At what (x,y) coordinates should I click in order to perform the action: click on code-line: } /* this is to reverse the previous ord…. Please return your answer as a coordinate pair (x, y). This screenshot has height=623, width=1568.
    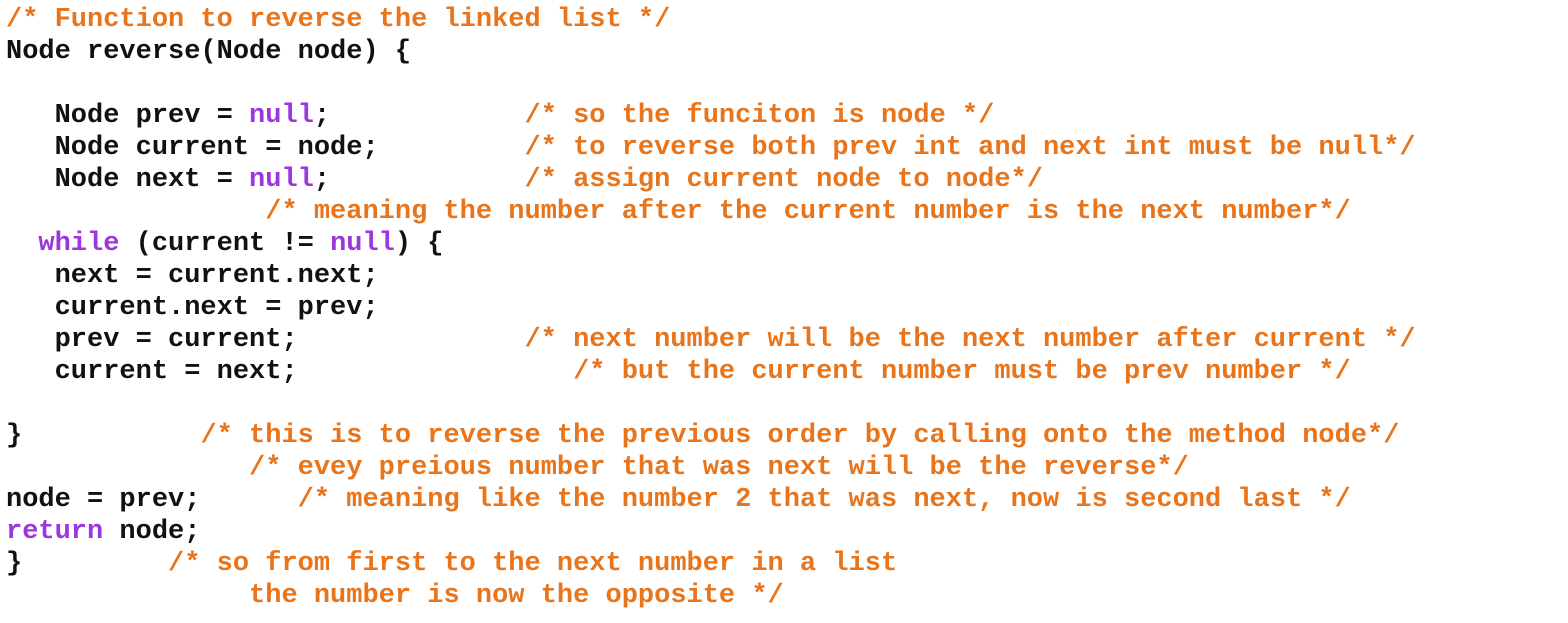
    Looking at the image, I should click on (787, 436).